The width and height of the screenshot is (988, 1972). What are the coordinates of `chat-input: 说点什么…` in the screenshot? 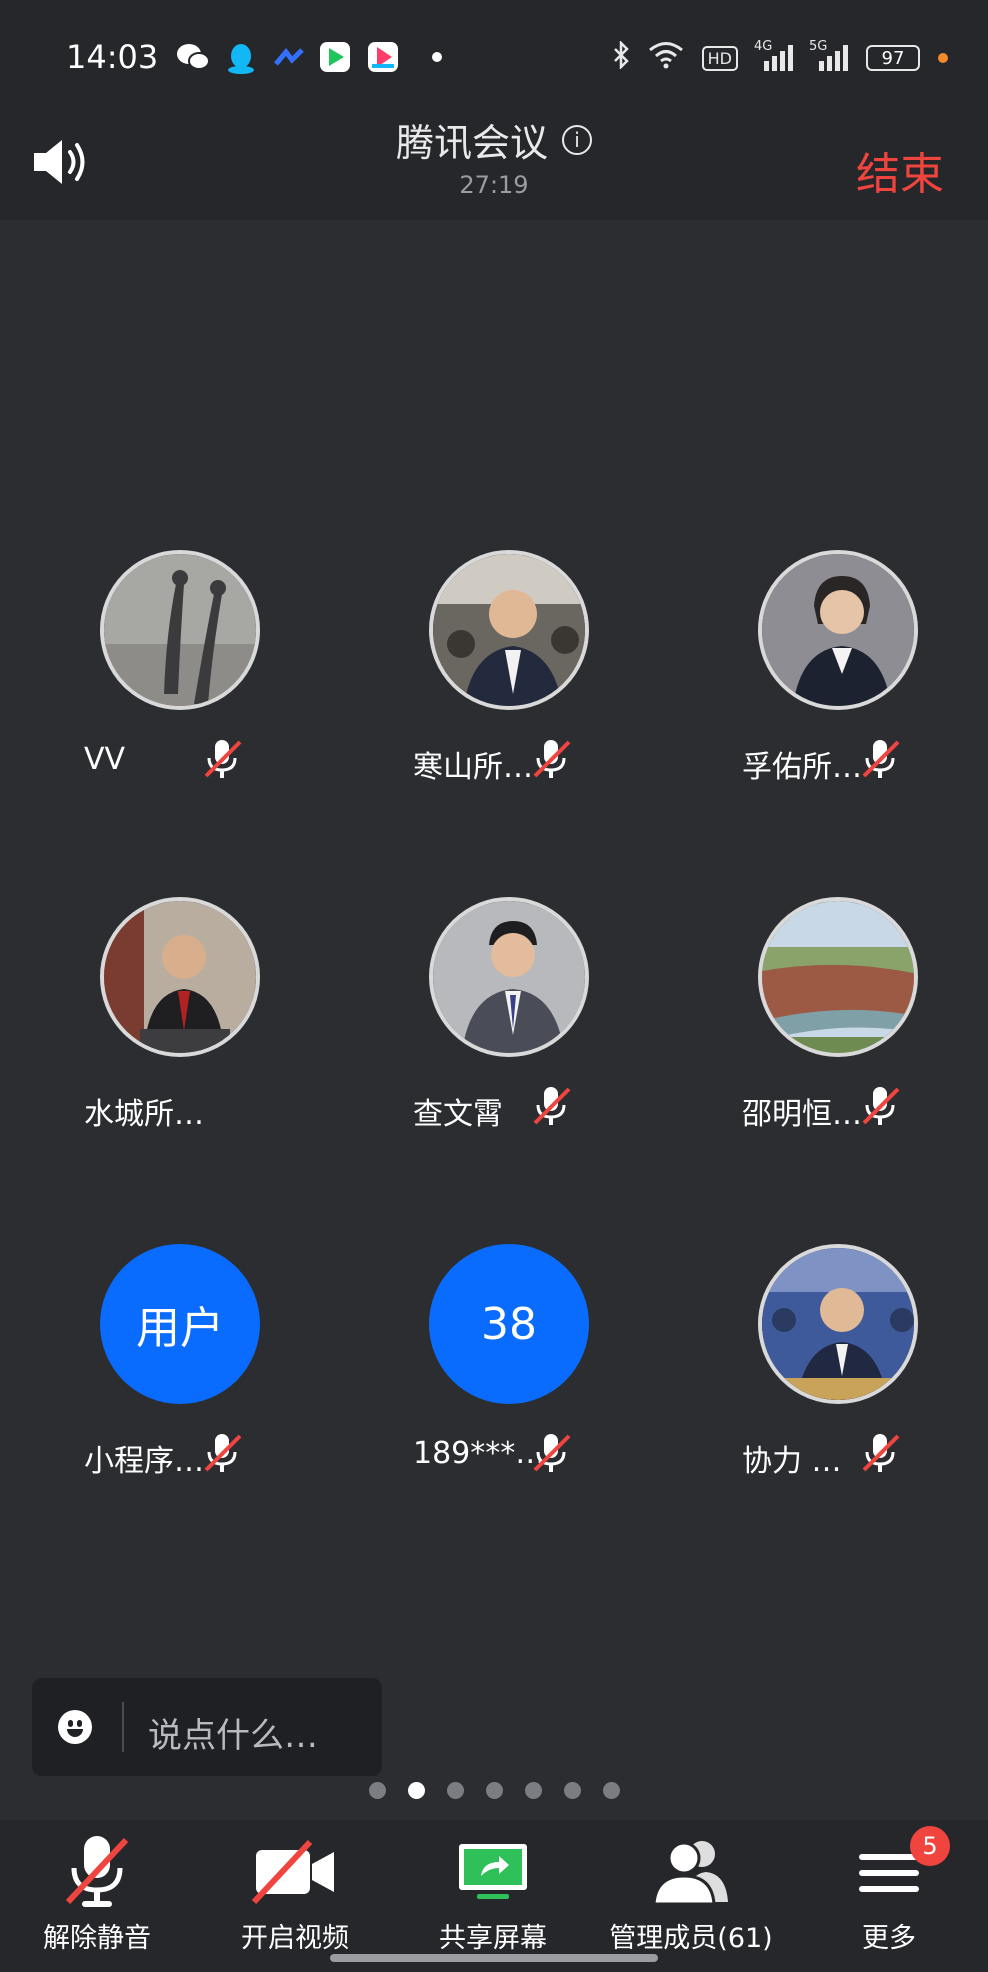 It's located at (207, 1727).